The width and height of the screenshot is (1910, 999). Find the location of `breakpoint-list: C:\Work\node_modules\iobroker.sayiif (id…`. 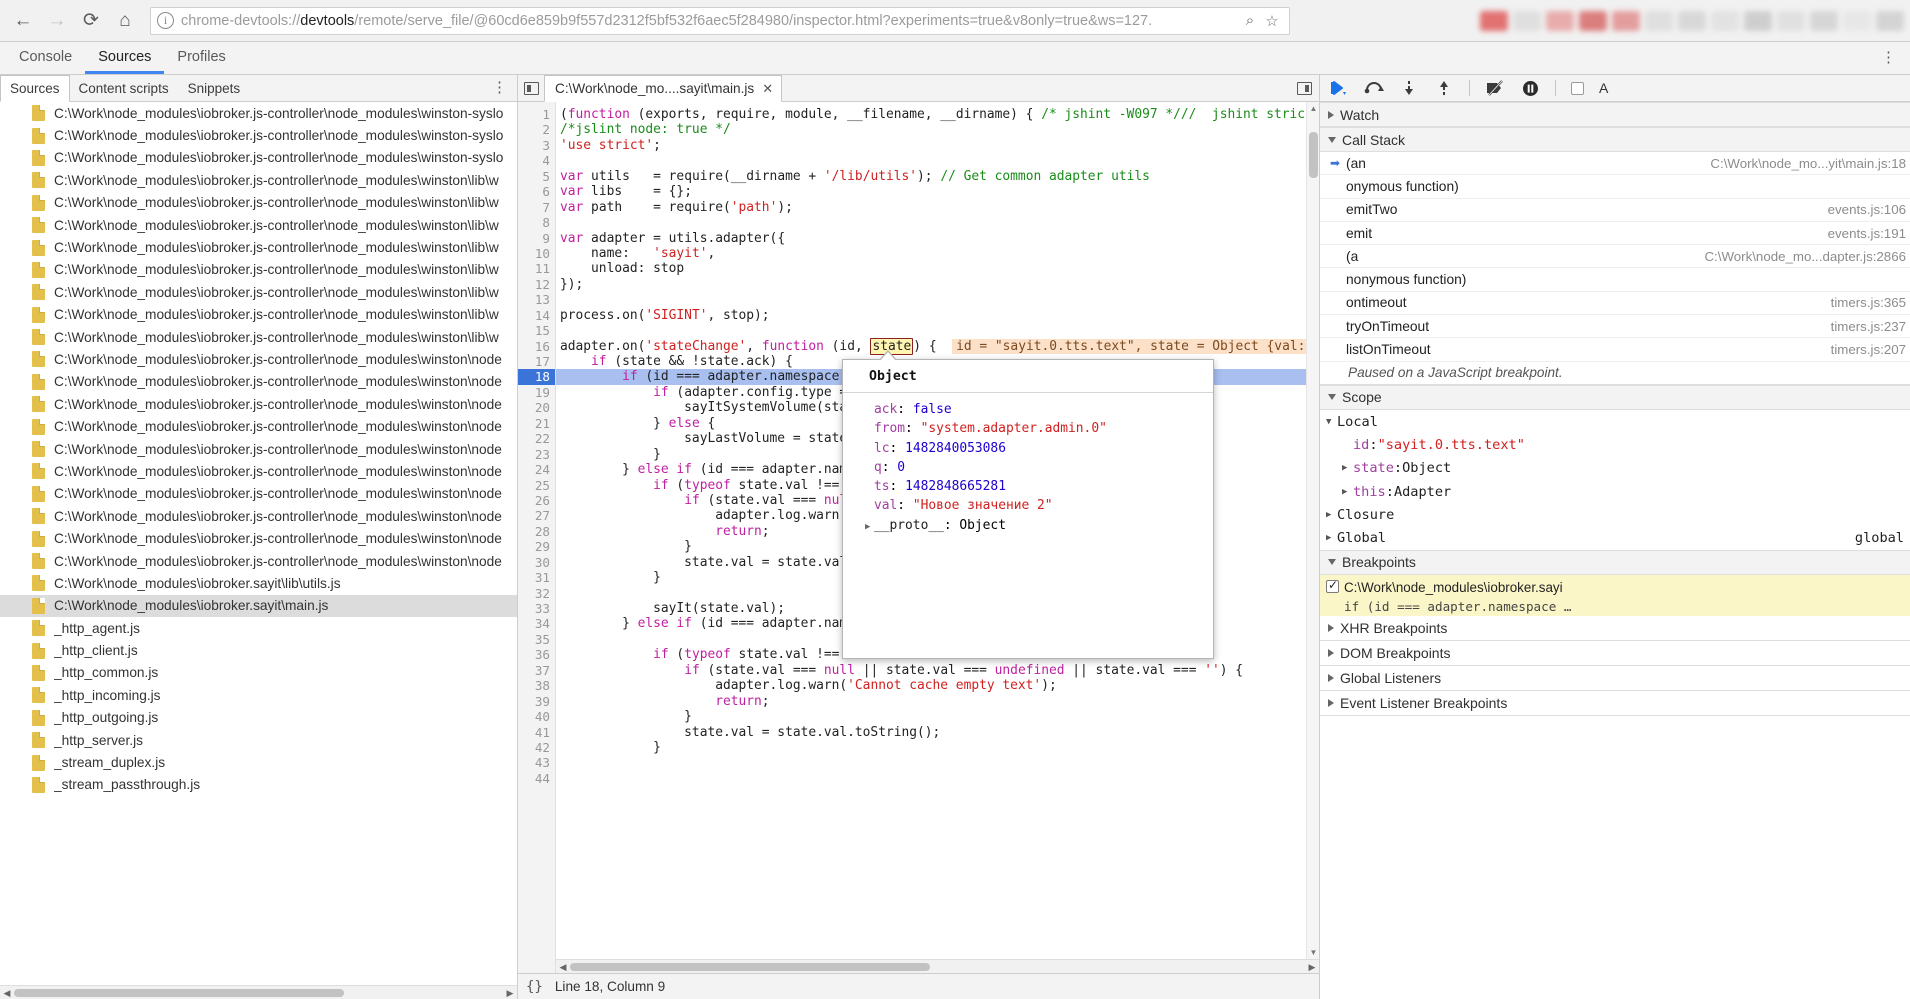

breakpoint-list: C:\Work\node_modules\iobroker.sayiif (id… is located at coordinates (1615, 595).